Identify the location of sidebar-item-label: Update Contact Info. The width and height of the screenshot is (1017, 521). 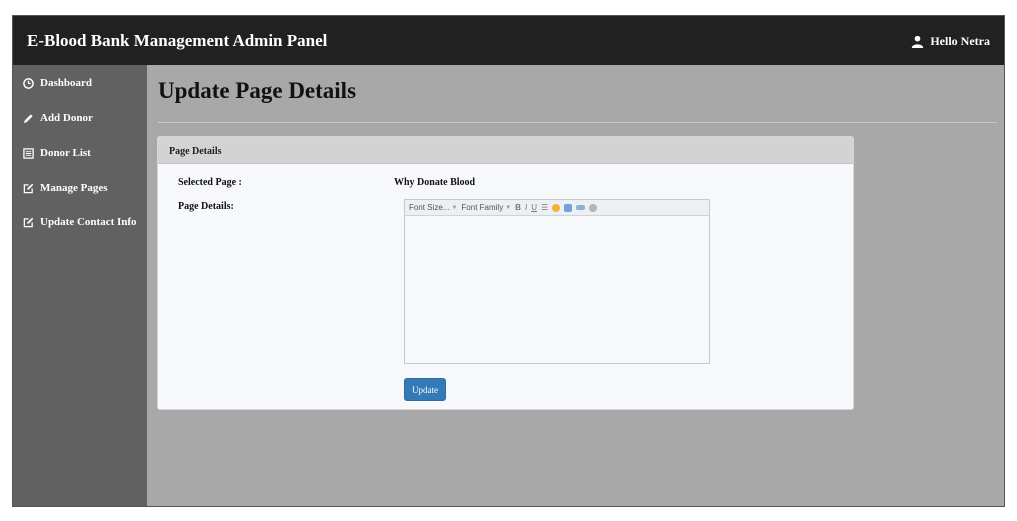
(88, 222).